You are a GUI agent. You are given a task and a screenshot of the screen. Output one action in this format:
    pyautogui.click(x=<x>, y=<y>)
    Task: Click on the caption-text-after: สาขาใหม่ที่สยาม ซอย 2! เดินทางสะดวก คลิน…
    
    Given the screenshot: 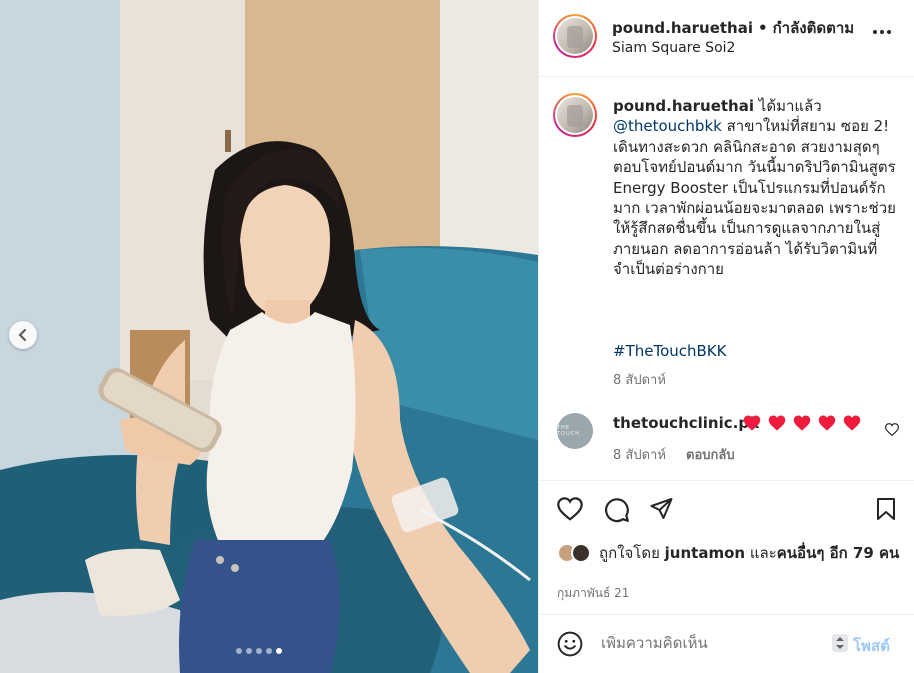 What is the action you would take?
    pyautogui.click(x=754, y=198)
    